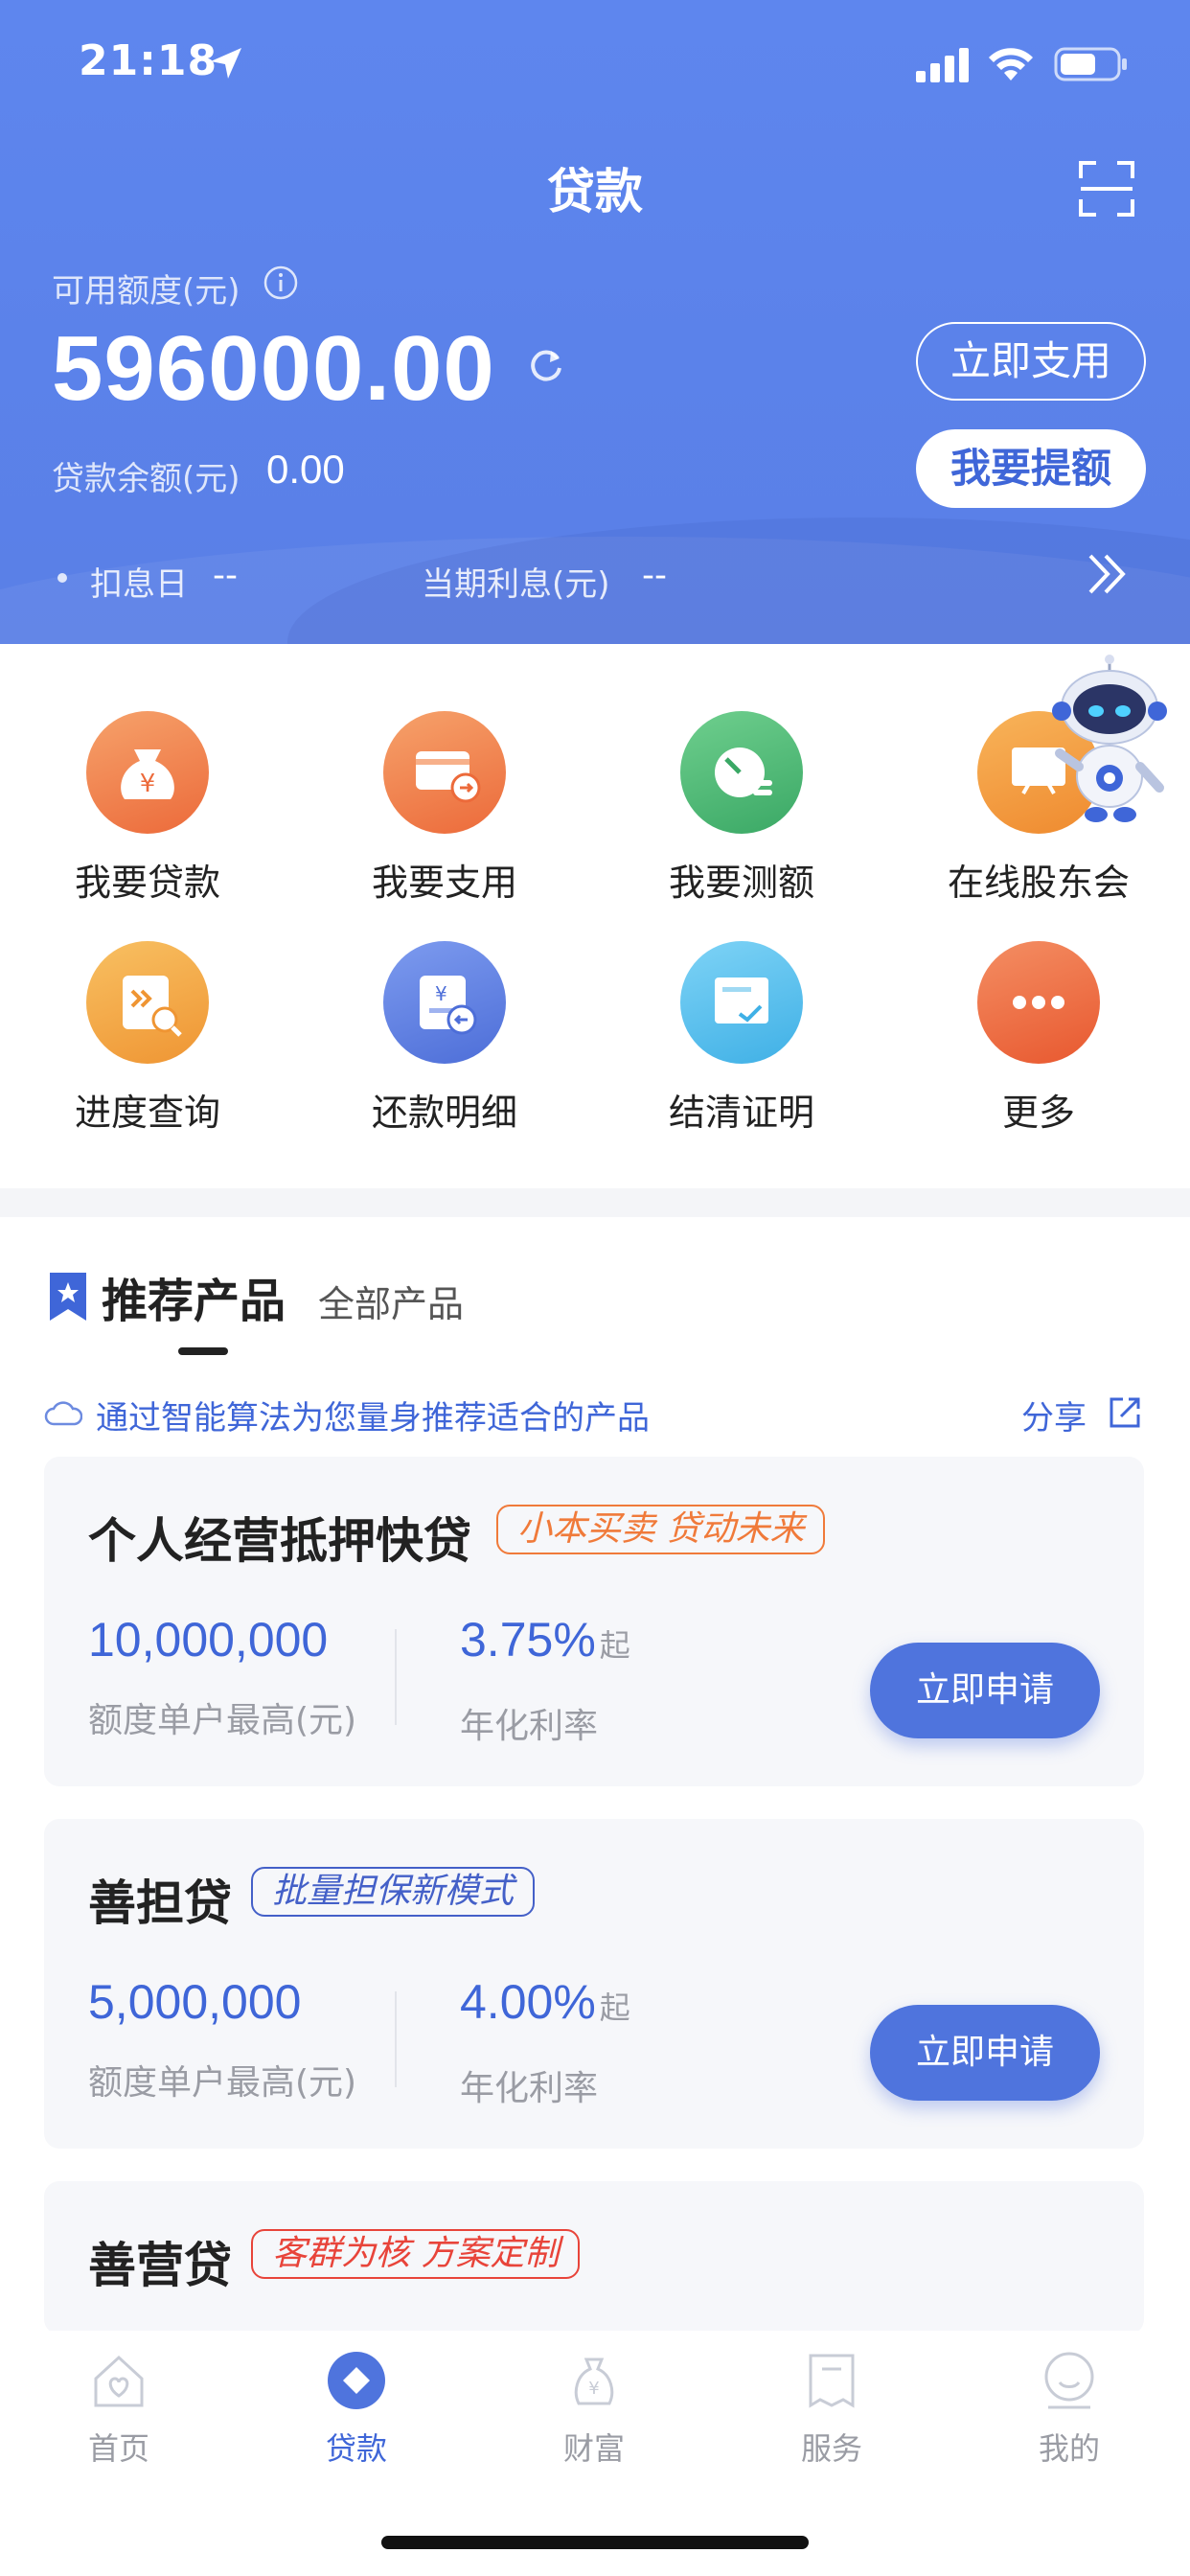 This screenshot has width=1190, height=2576. I want to click on product-rate-value: 3.75%, so click(528, 1640).